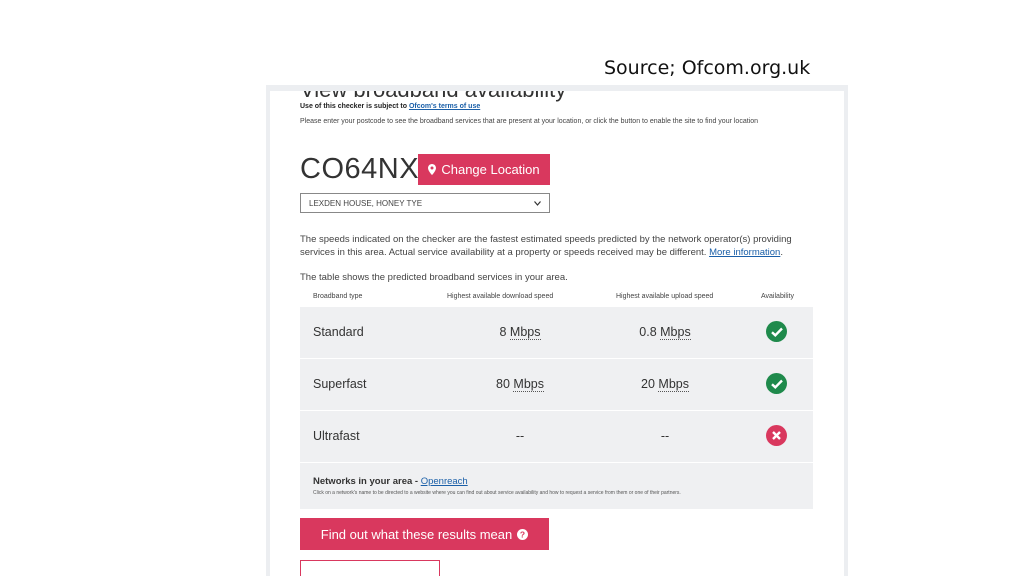 This screenshot has width=1024, height=576. Describe the element at coordinates (390, 481) in the screenshot. I see `networks-title: Networks in your area - Openreach` at that location.